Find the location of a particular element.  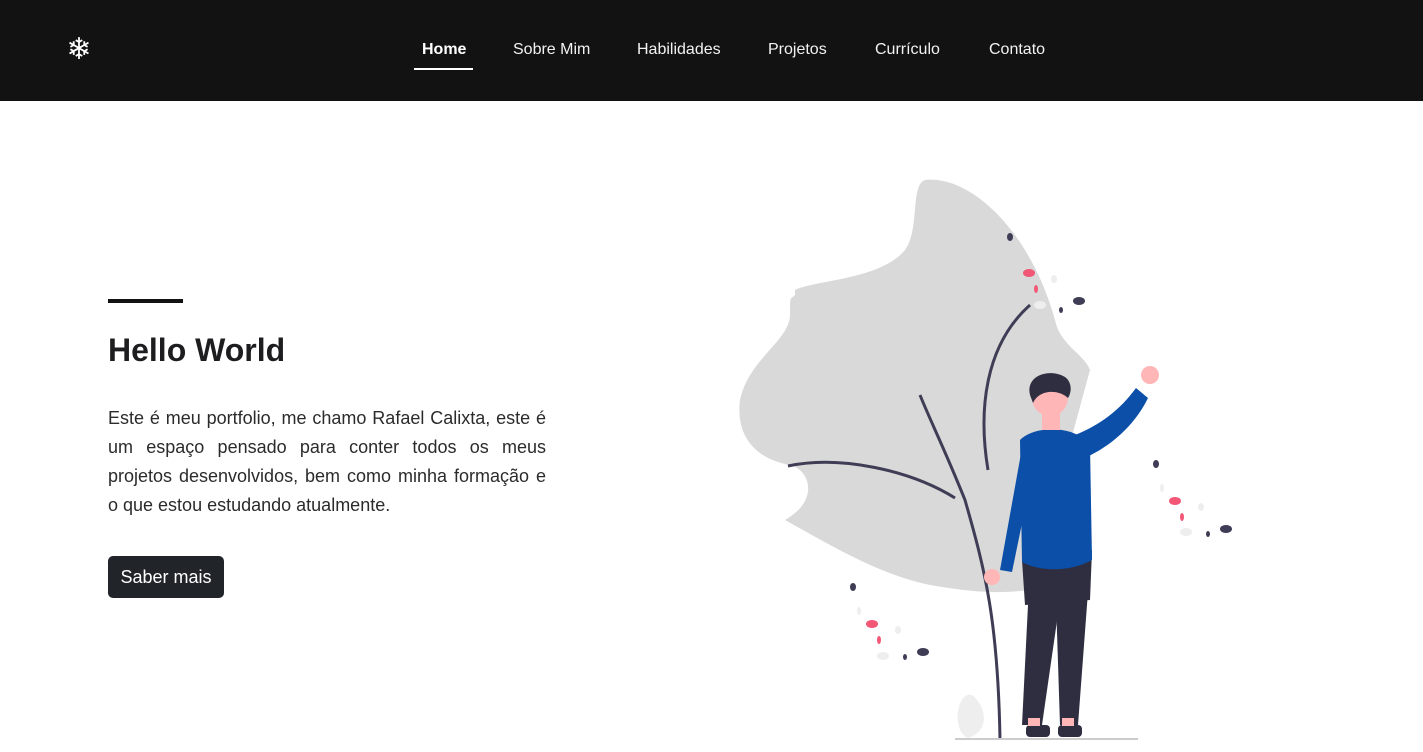

person-right-ankle is located at coordinates (1068, 722).